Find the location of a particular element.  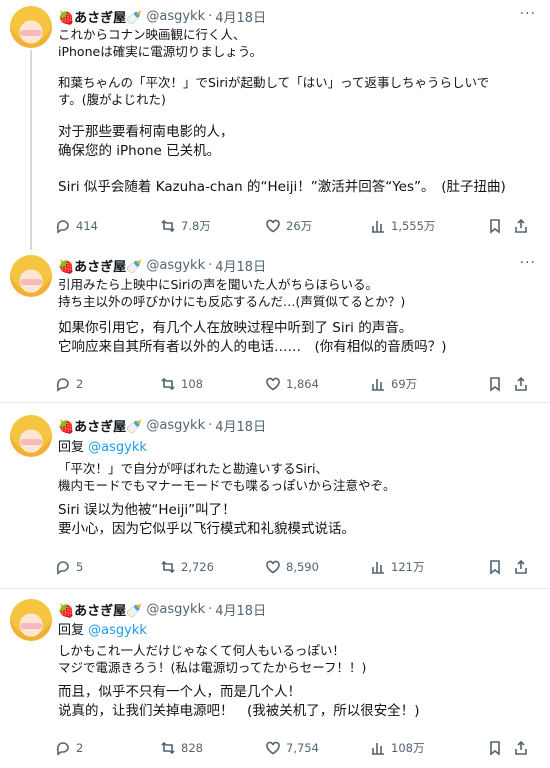

view-count: 69万 is located at coordinates (404, 384).